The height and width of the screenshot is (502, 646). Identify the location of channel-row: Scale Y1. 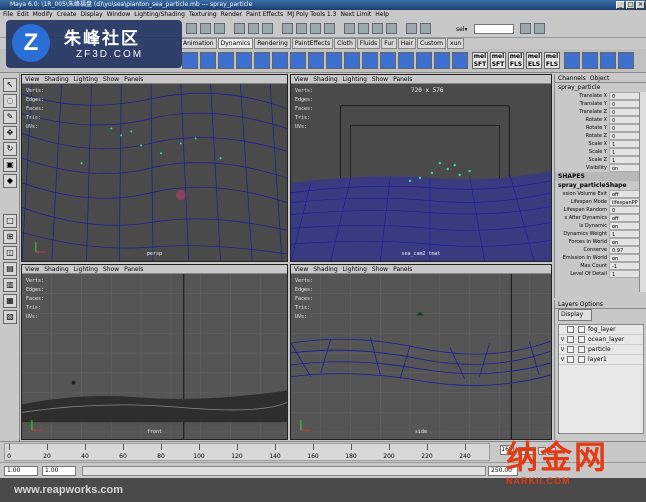
(600, 152).